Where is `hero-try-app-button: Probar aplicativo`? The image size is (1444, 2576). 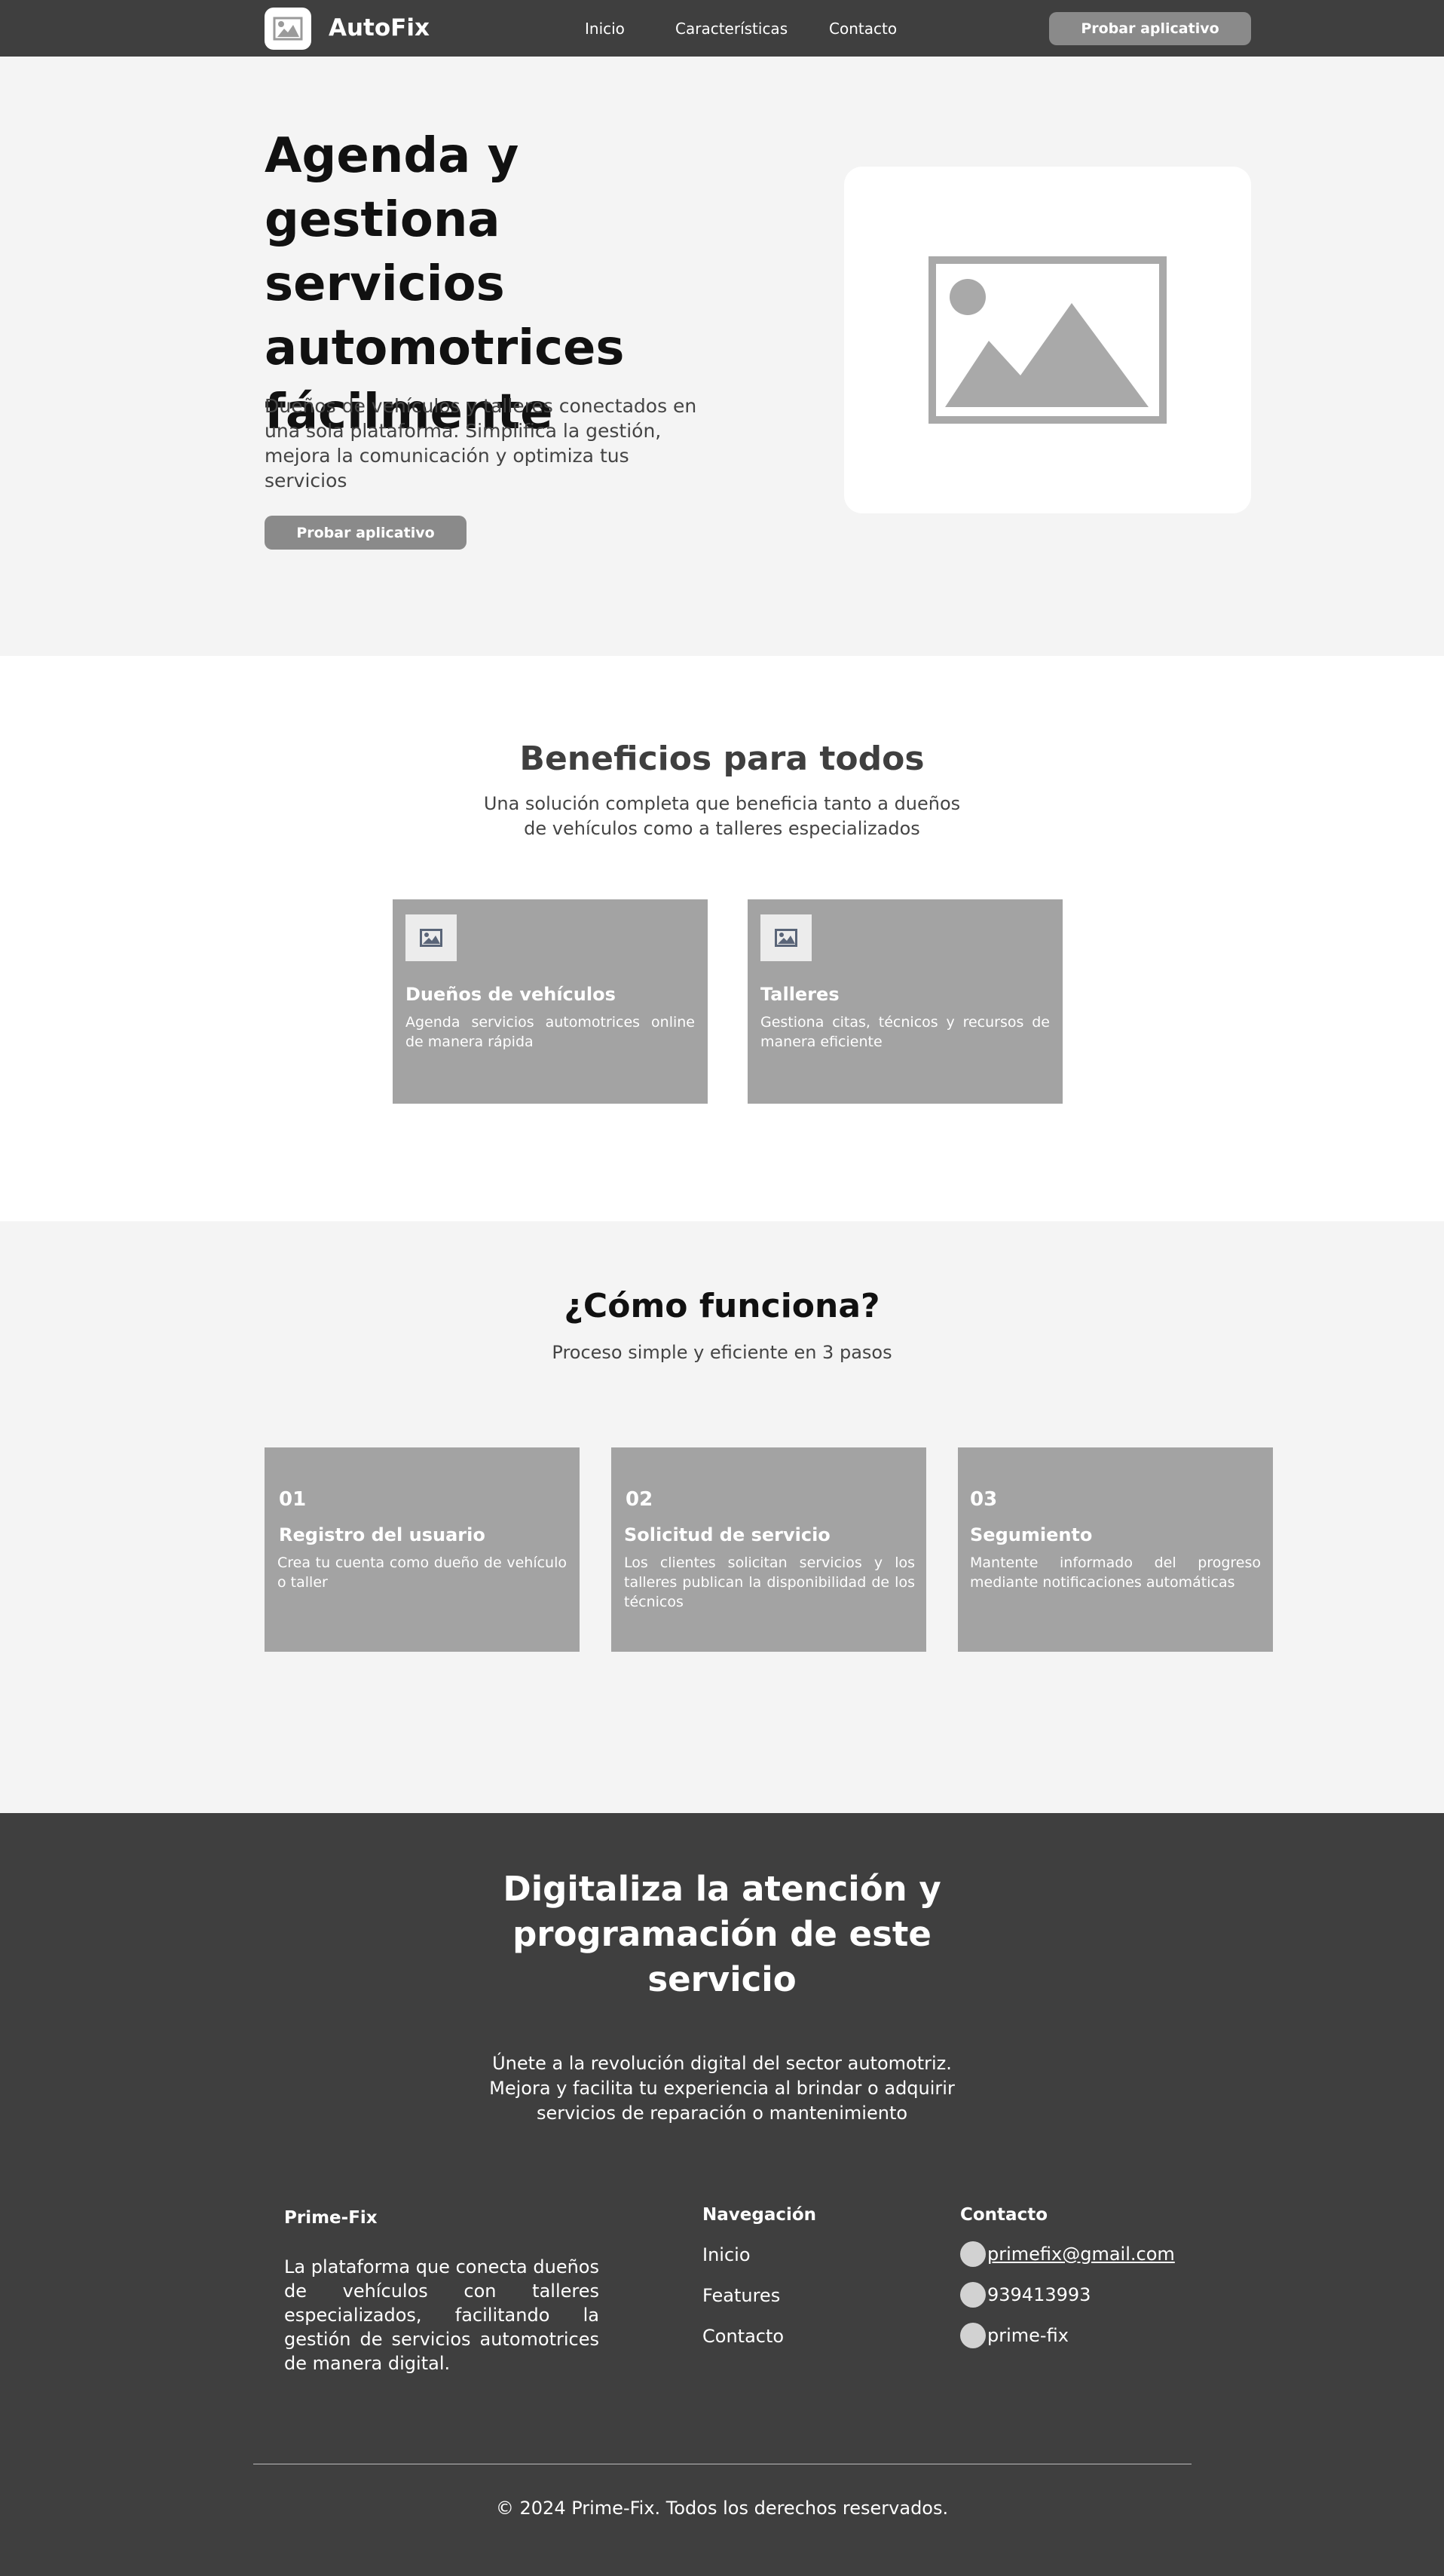
hero-try-app-button: Probar aplicativo is located at coordinates (366, 533).